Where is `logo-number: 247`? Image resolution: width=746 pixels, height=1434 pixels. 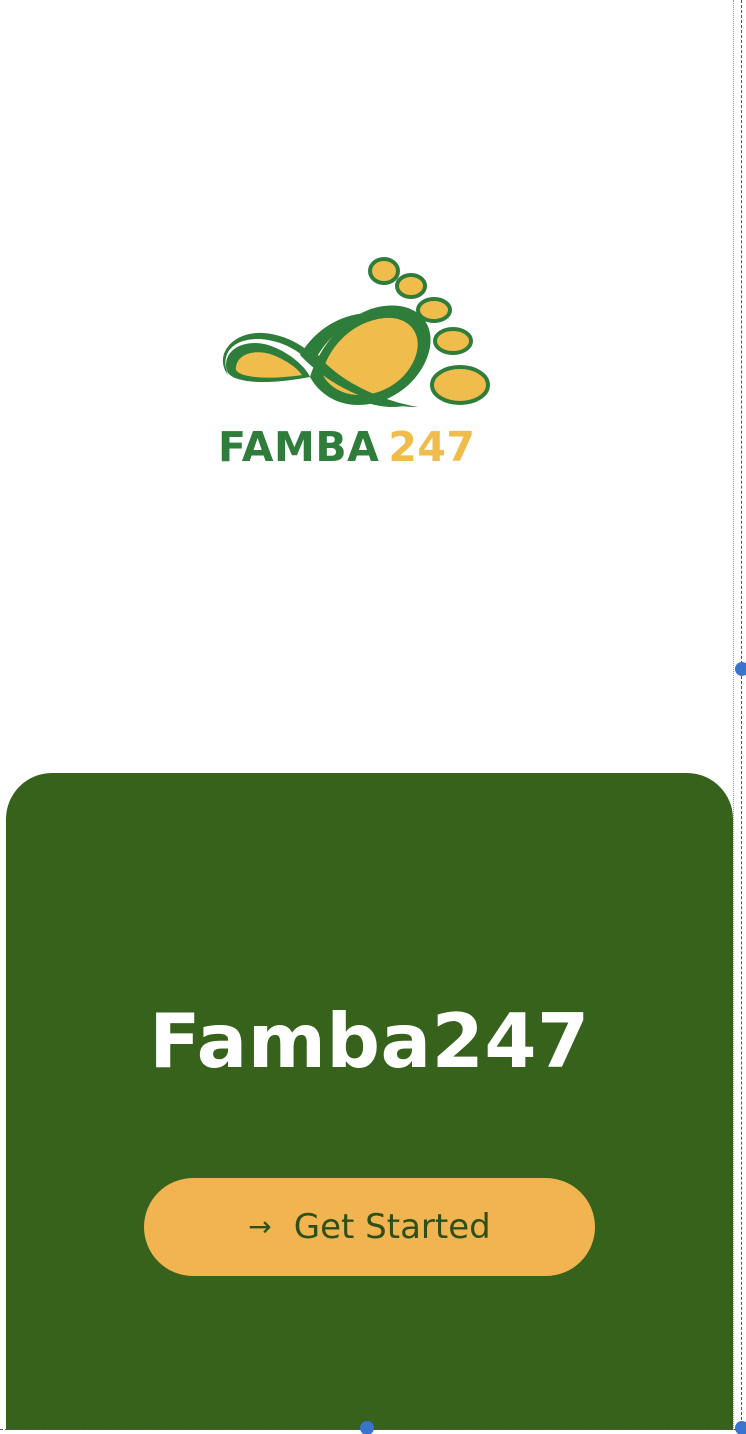 logo-number: 247 is located at coordinates (432, 447).